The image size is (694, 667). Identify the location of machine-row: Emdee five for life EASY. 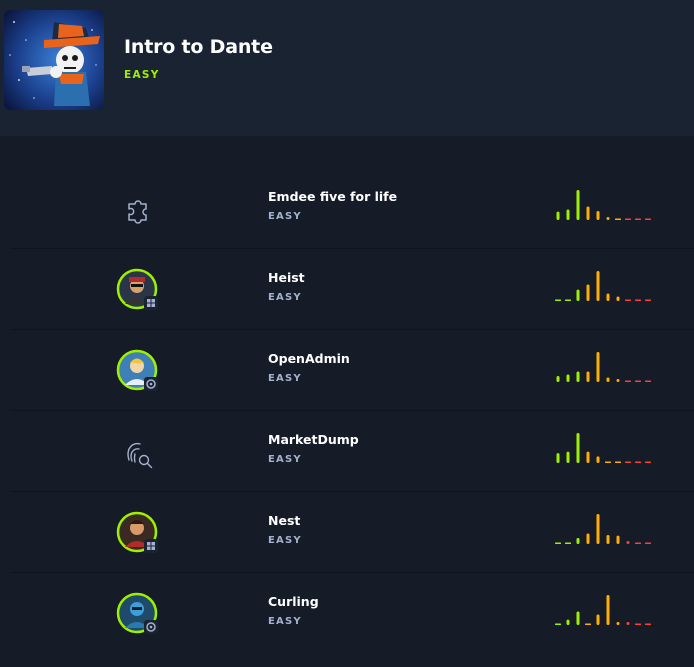
(352, 208).